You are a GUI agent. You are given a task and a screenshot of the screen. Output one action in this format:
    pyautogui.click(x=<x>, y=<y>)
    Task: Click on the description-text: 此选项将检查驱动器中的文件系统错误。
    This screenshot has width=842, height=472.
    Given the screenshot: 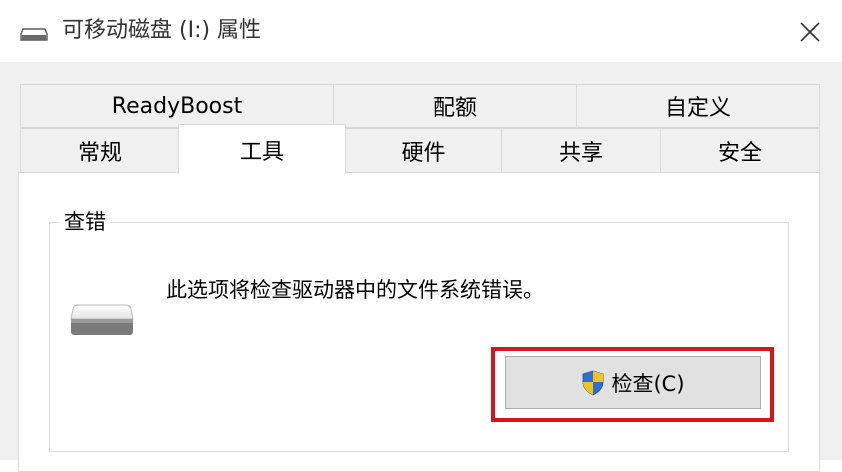 What is the action you would take?
    pyautogui.click(x=355, y=290)
    